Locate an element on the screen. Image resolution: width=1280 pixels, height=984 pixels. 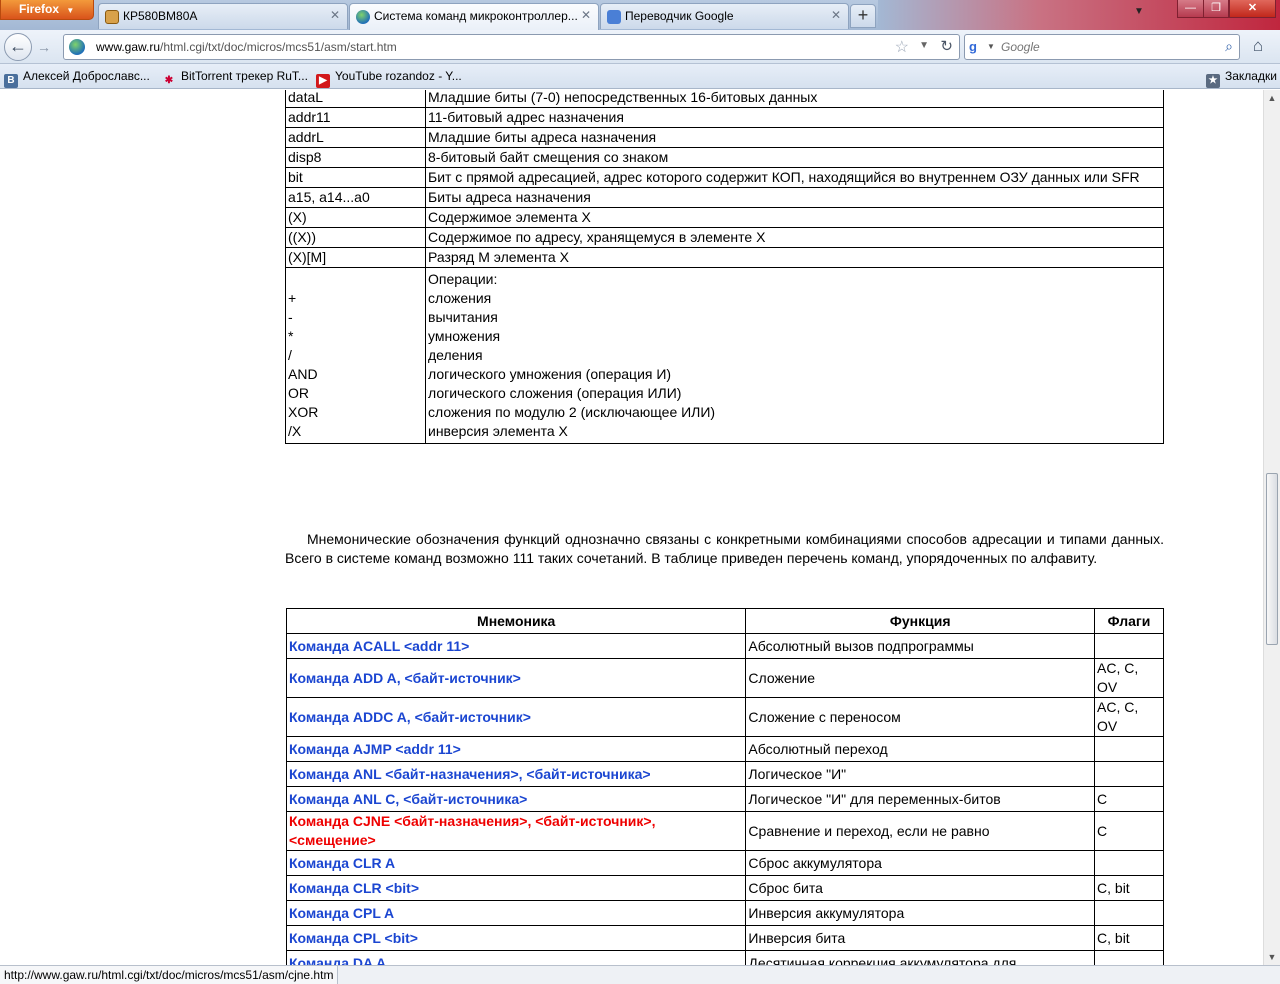
command-link: Команда AJMP <addr 11> is located at coordinates (375, 749).